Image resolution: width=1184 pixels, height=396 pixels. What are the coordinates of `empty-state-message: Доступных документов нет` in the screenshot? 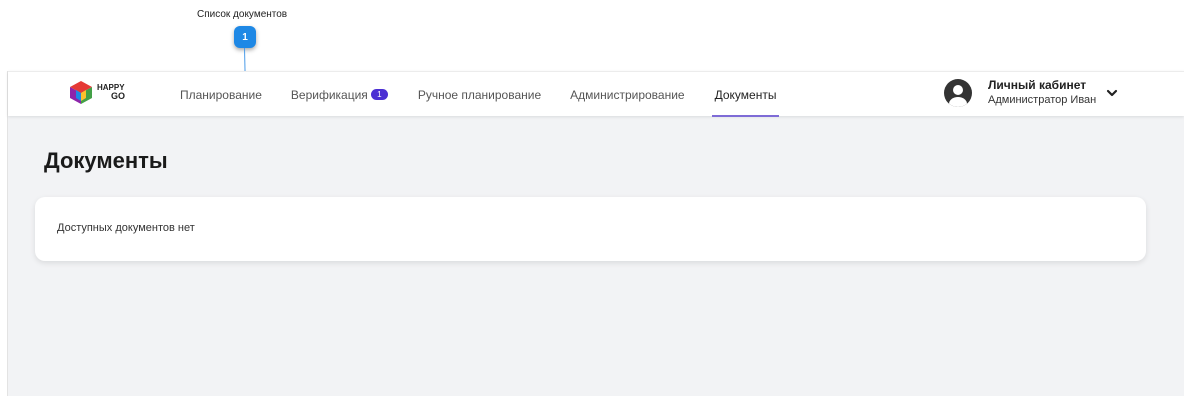 It's located at (126, 228).